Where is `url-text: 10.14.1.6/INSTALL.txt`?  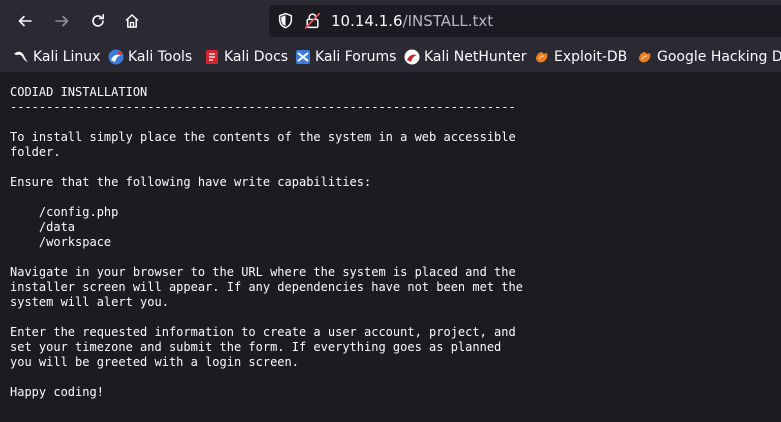
url-text: 10.14.1.6/INSTALL.txt is located at coordinates (412, 21).